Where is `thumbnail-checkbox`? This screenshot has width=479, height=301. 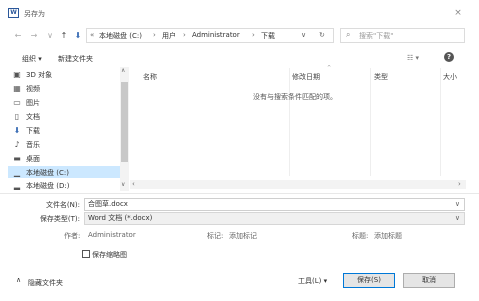
thumbnail-checkbox is located at coordinates (86, 254).